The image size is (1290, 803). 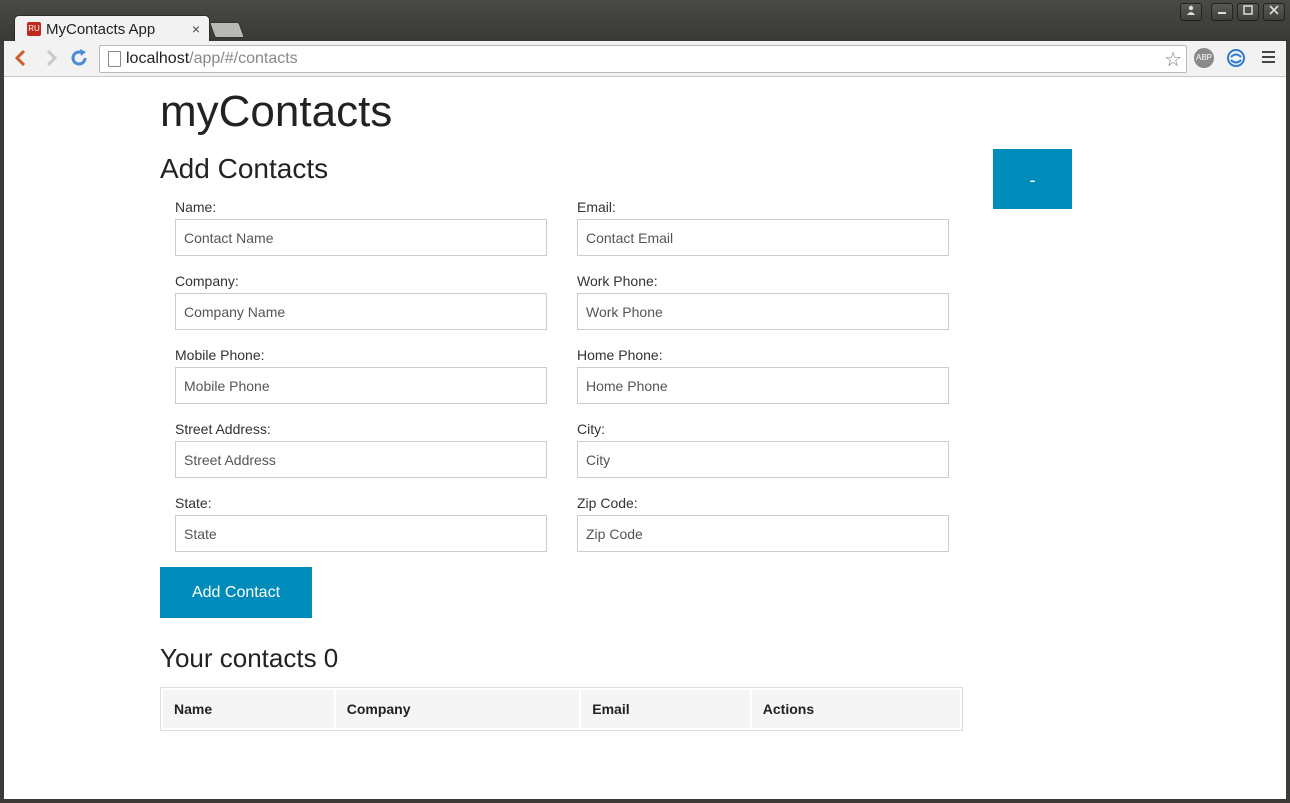 I want to click on name-field: Name:, so click(x=361, y=227).